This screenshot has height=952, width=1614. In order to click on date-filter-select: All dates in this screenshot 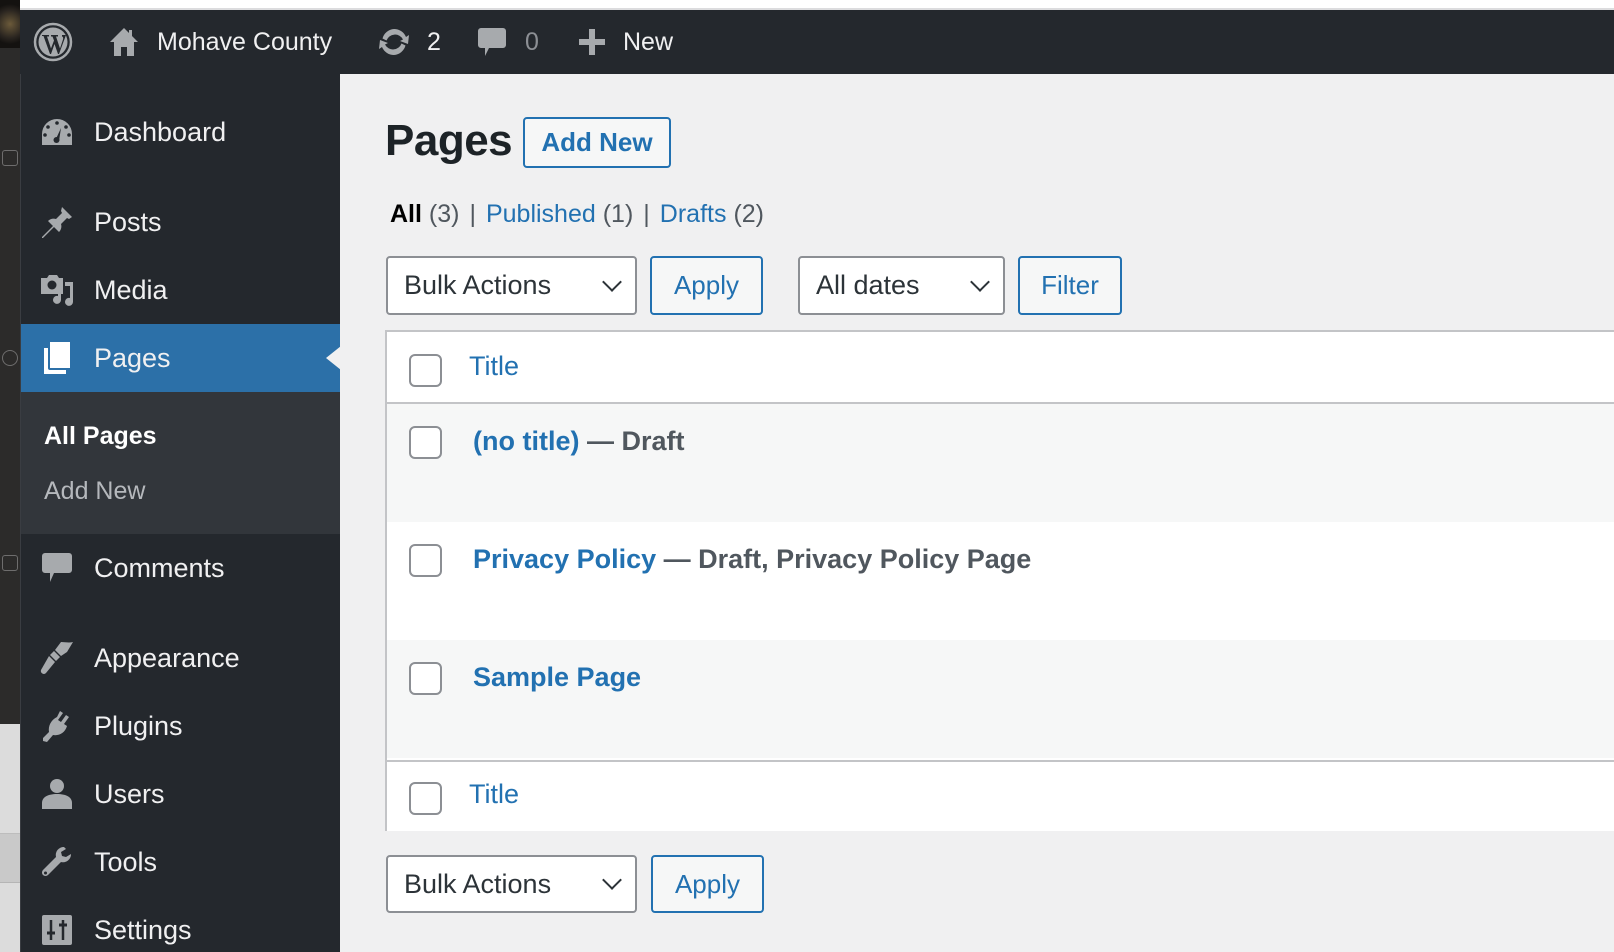, I will do `click(901, 285)`.